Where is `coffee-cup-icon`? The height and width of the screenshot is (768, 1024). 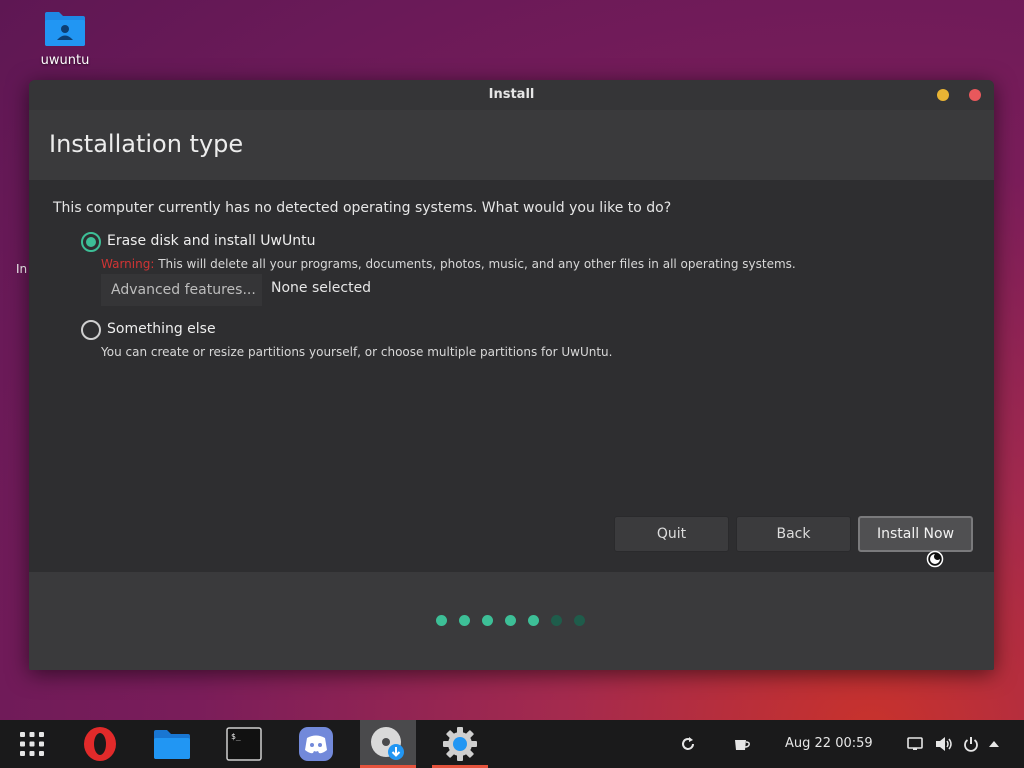
coffee-cup-icon is located at coordinates (742, 745).